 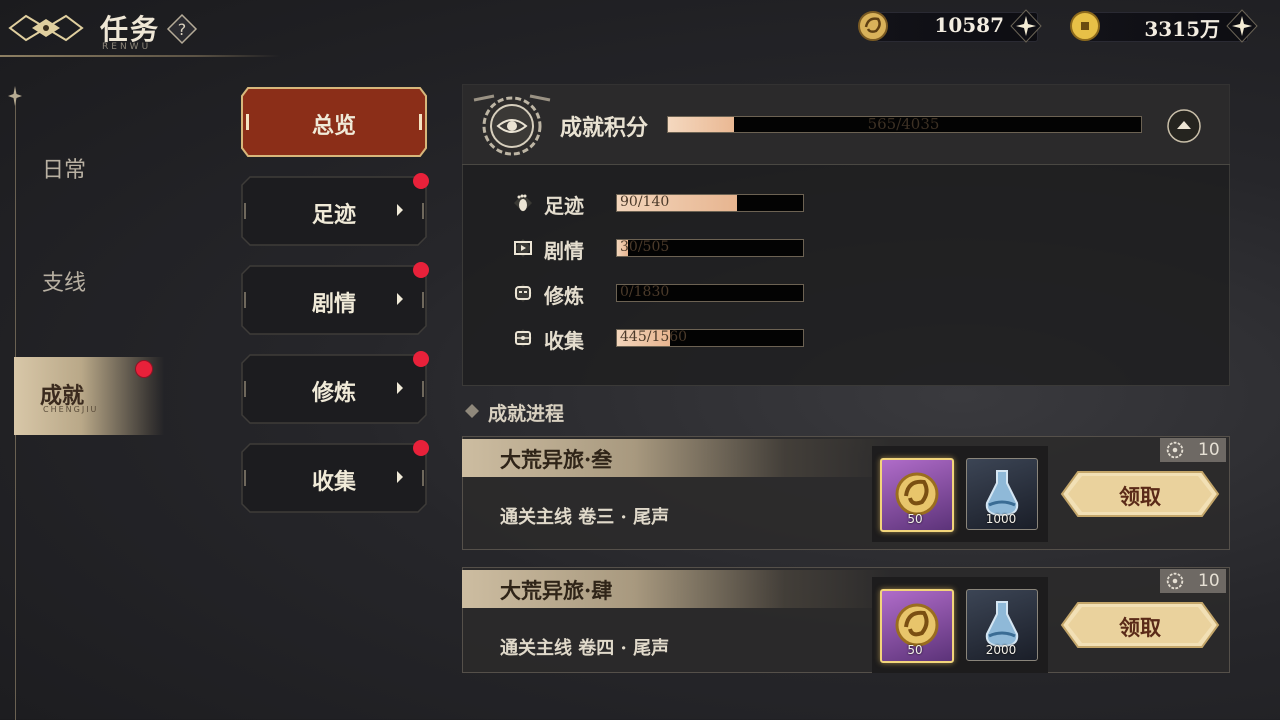 I want to click on category-row-story: 剧情 30/505, so click(x=660, y=248).